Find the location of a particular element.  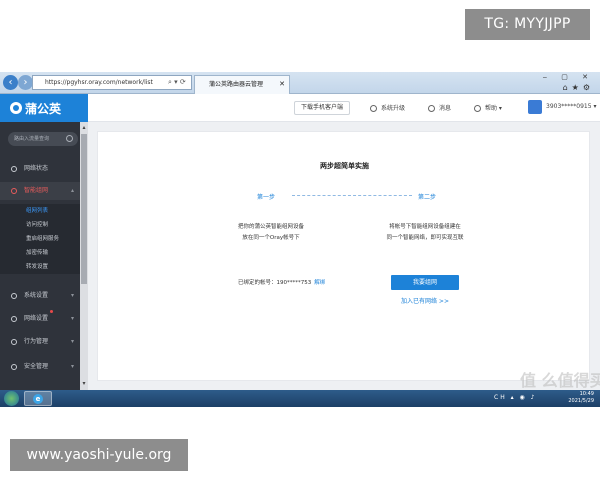

address-bar-icons: ⌕ ▾ ⟳ is located at coordinates (177, 82).